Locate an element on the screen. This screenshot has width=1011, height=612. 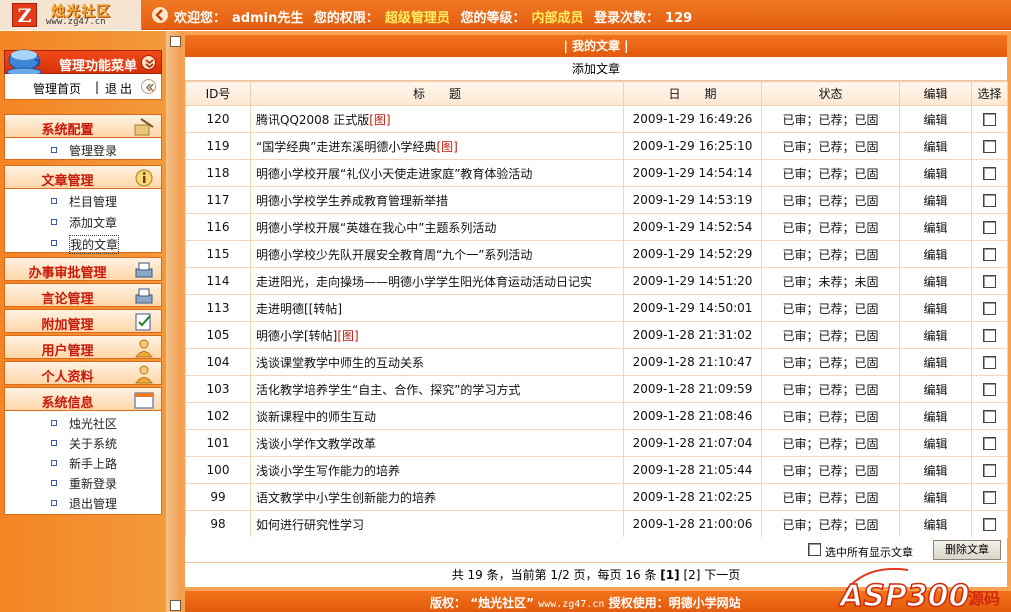
section-title: 系统信息 is located at coordinates (67, 403).